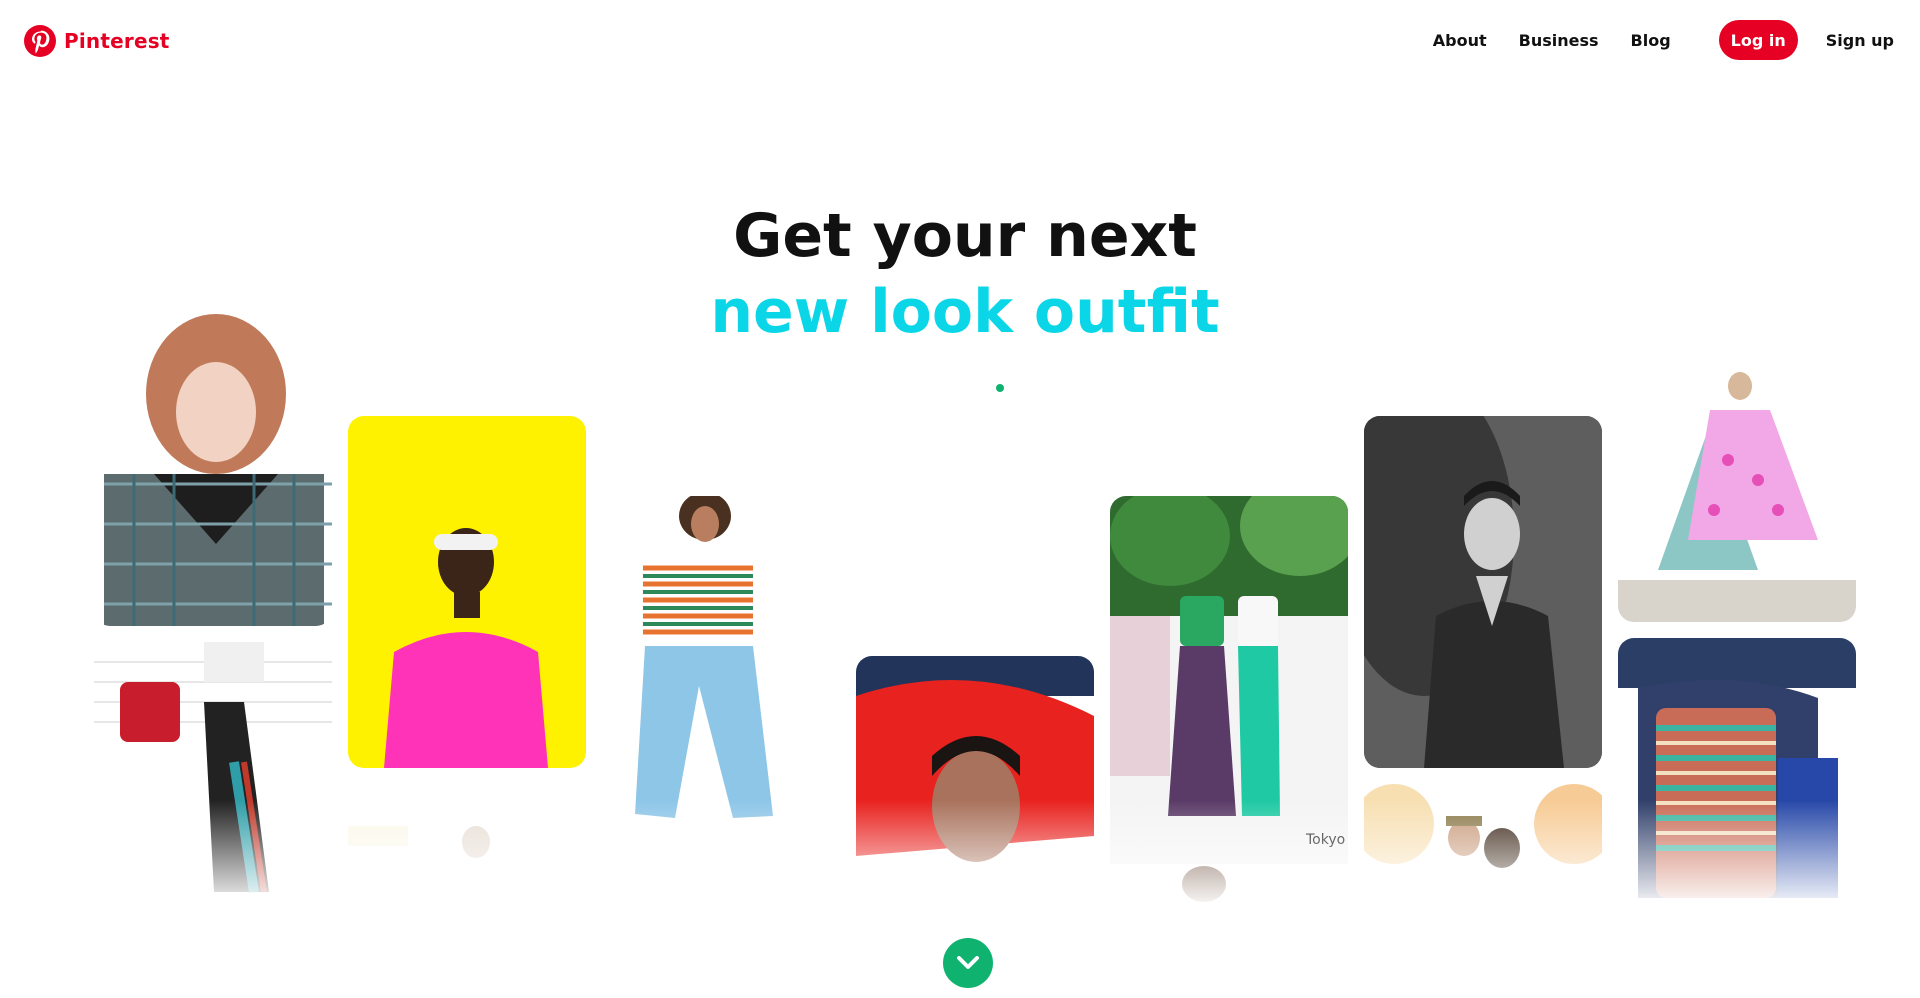  What do you see at coordinates (965, 312) in the screenshot?
I see `hero-line-2: new look outfit` at bounding box center [965, 312].